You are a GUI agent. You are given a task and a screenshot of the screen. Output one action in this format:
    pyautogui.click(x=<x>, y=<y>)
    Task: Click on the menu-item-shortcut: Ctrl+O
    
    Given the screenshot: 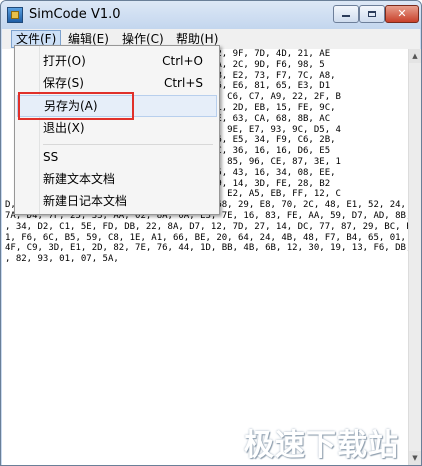 What is the action you would take?
    pyautogui.click(x=182, y=61)
    